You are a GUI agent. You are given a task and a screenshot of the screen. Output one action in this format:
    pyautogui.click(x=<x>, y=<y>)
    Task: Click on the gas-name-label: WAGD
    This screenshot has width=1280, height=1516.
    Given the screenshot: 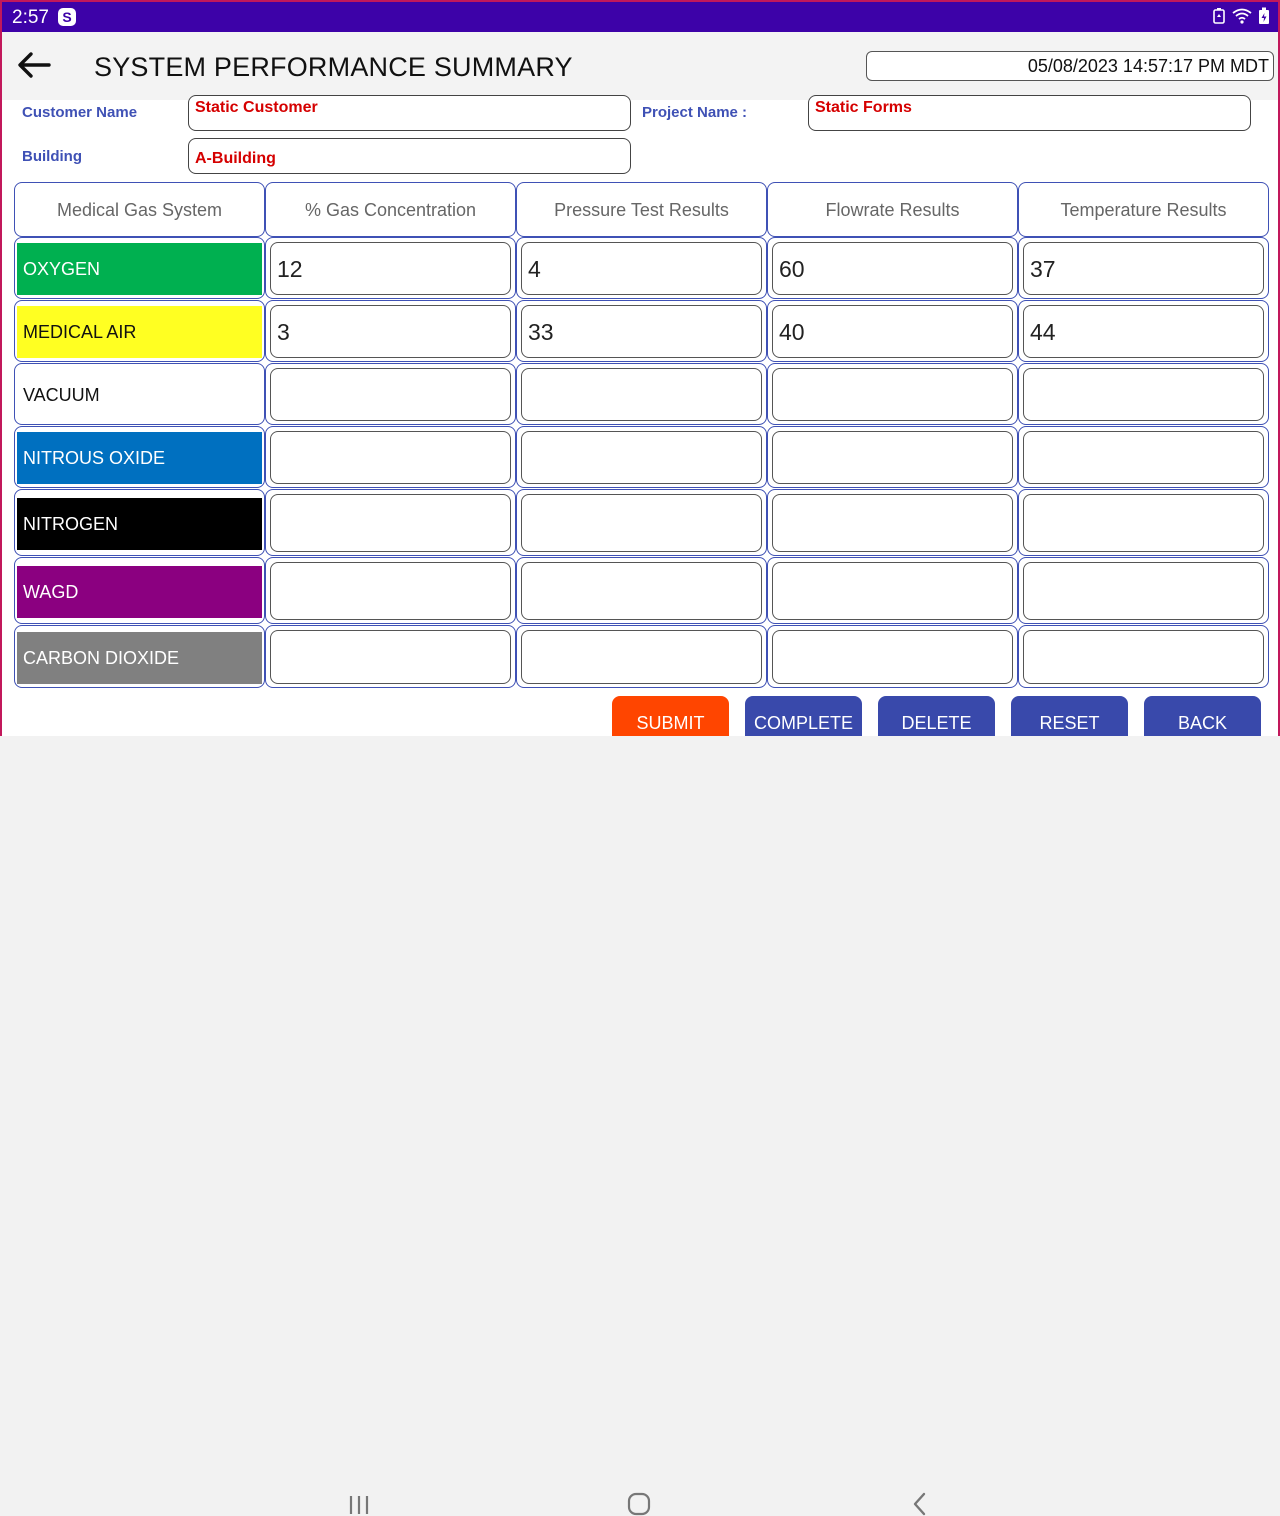 What is the action you would take?
    pyautogui.click(x=139, y=592)
    